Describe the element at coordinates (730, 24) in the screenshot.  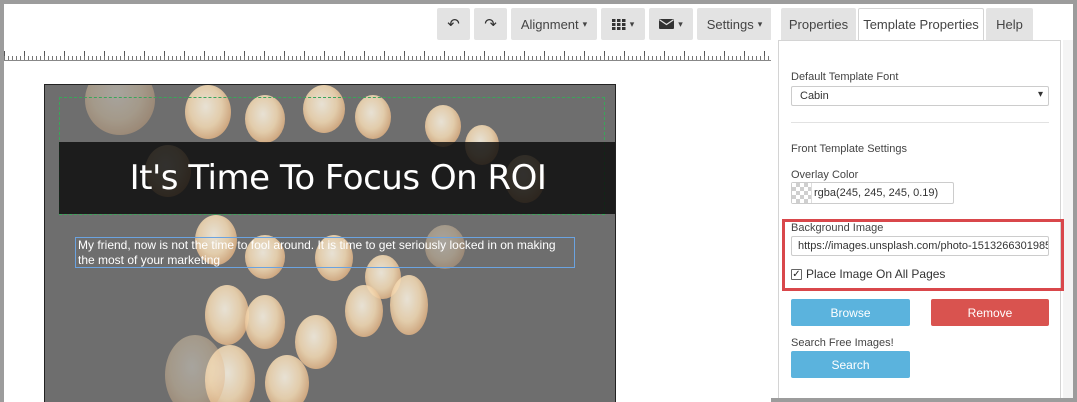
I see `settings-label: Settings` at that location.